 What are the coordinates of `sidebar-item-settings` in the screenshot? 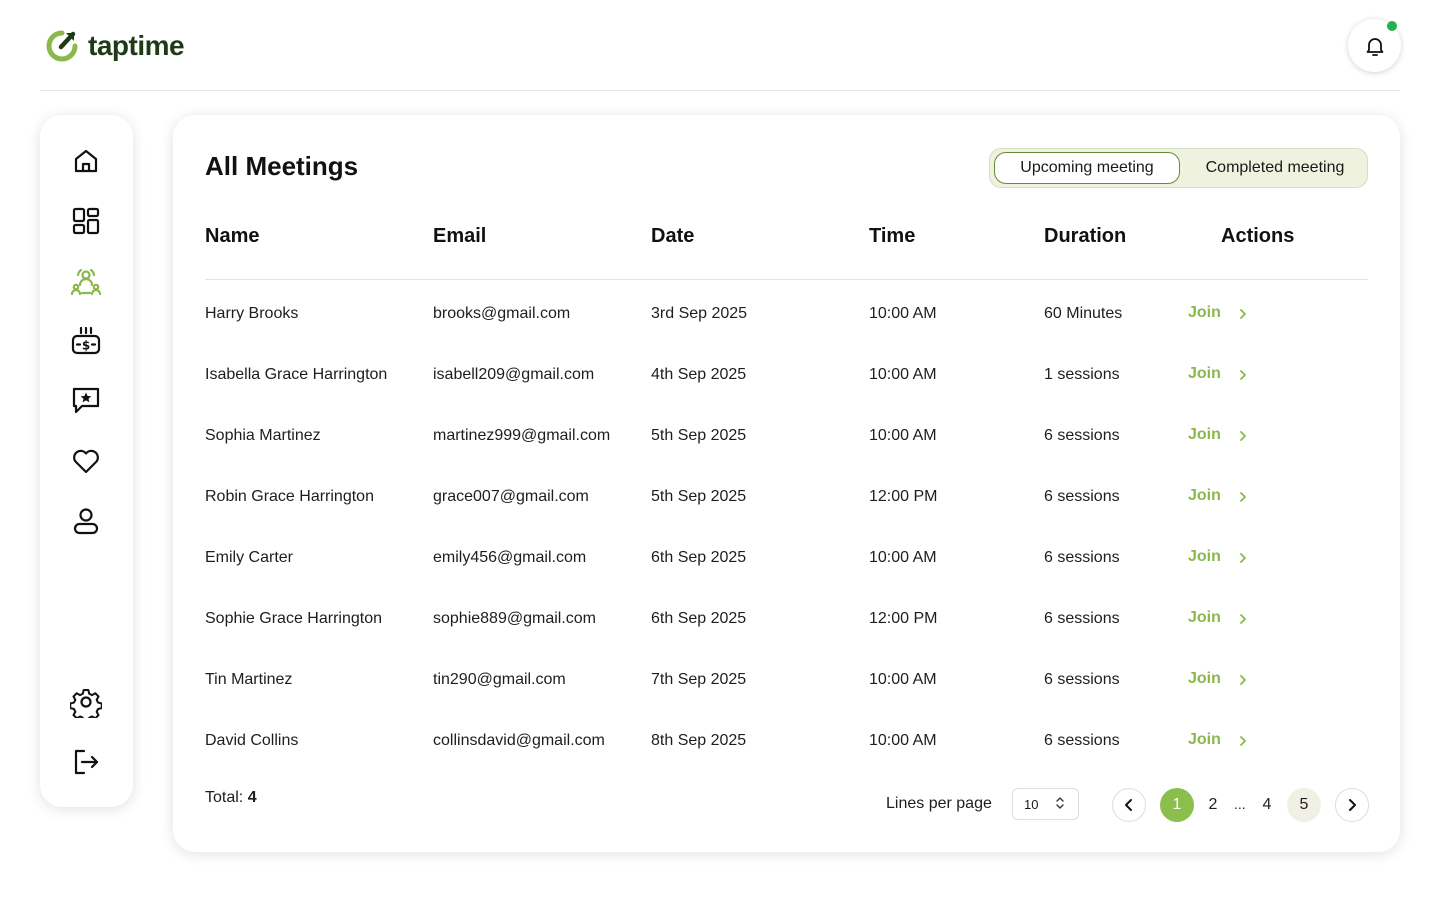 It's located at (86, 702).